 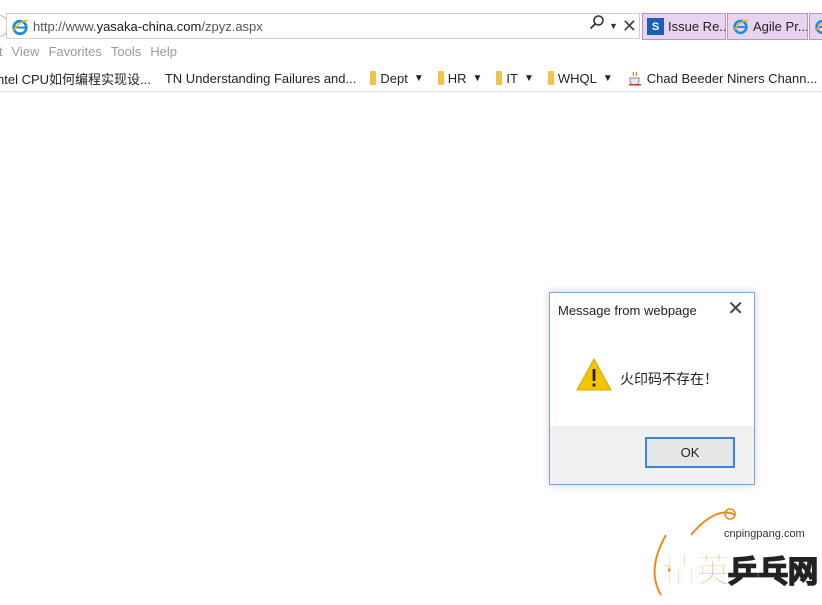 I want to click on toolbar-divider, so click(x=411, y=91).